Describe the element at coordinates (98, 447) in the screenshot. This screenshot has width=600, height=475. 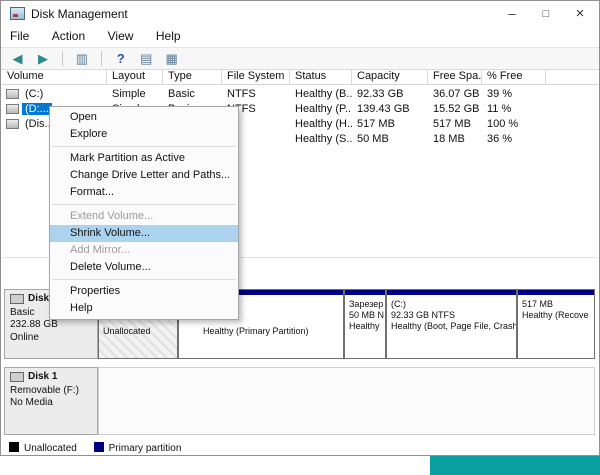
I see `primary-swatch-icon` at that location.